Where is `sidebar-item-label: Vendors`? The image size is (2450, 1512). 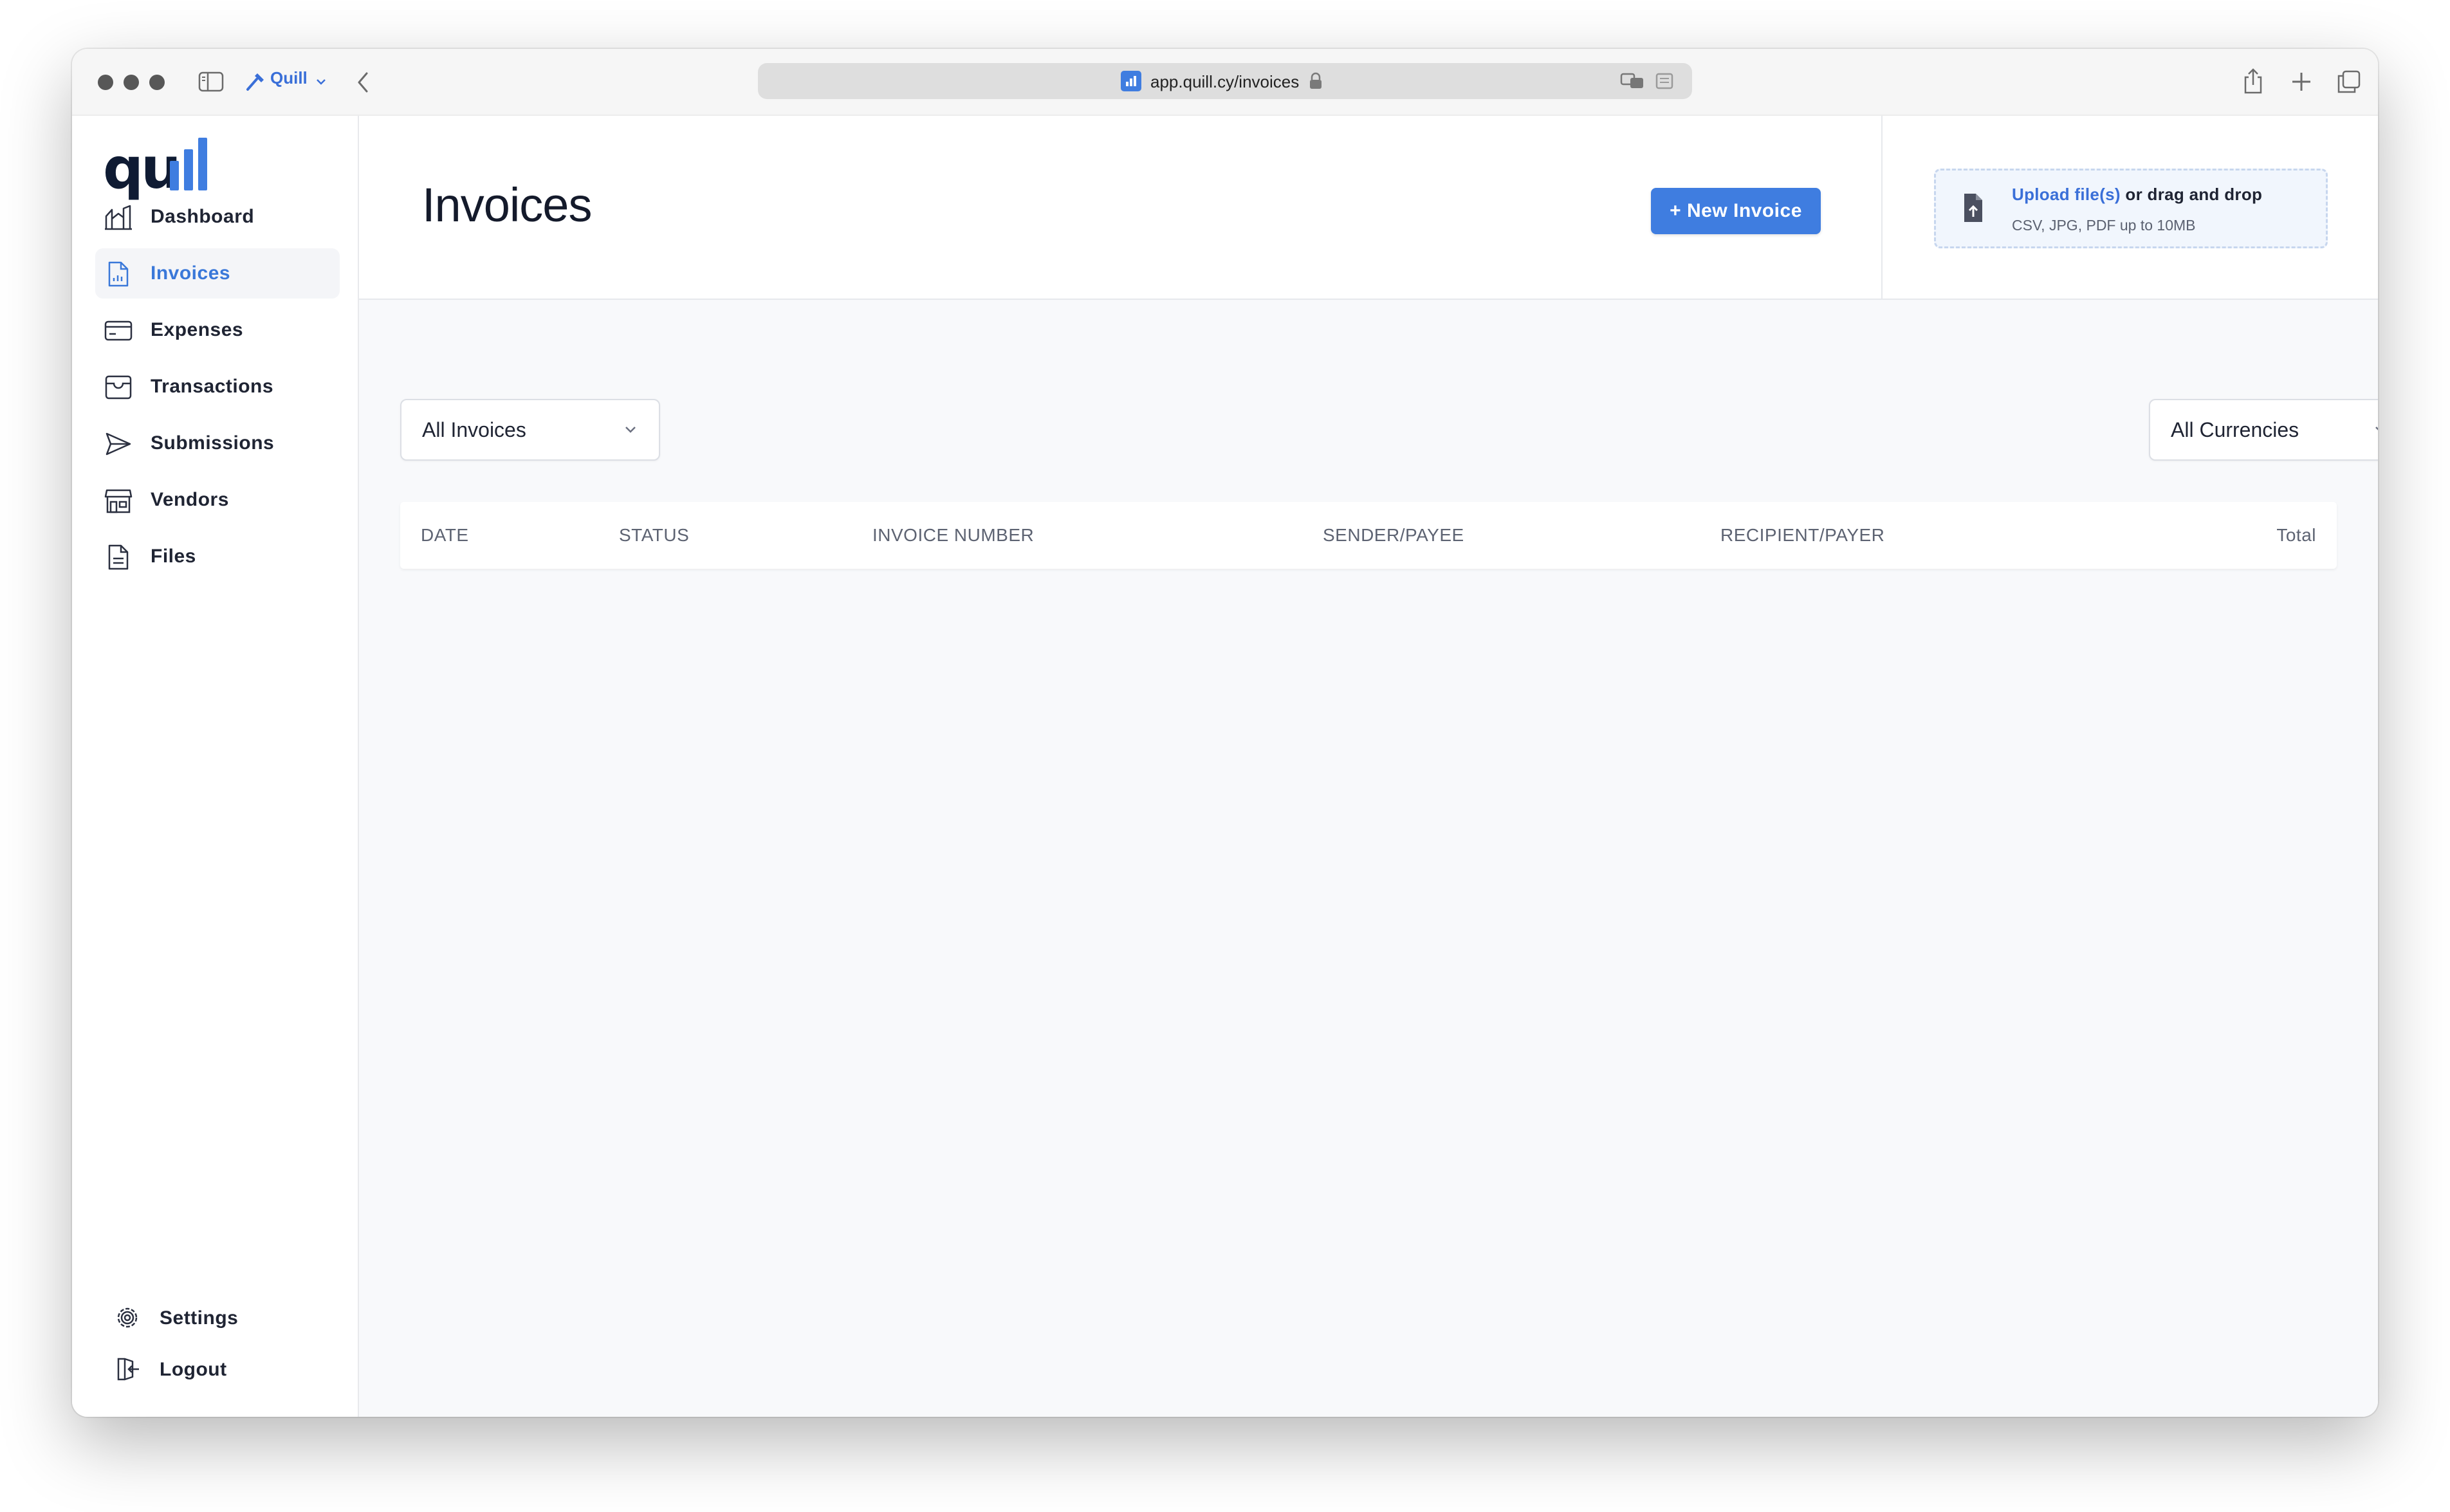 sidebar-item-label: Vendors is located at coordinates (190, 499).